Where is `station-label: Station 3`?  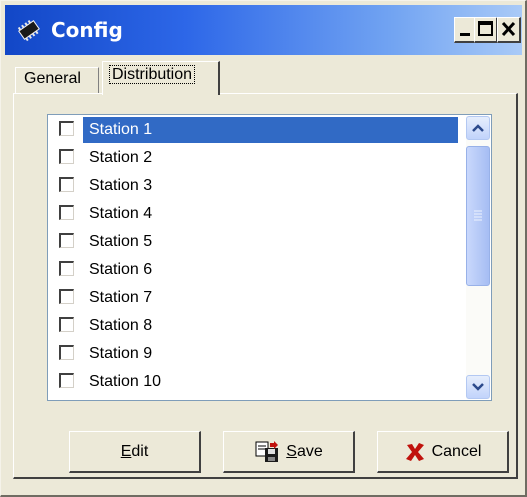
station-label: Station 3 is located at coordinates (121, 185).